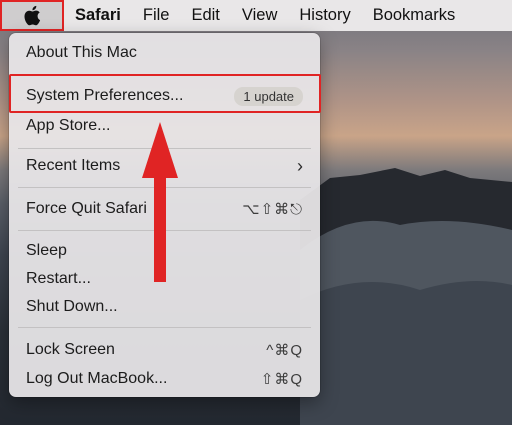  I want to click on up-arrow-icon, so click(160, 202).